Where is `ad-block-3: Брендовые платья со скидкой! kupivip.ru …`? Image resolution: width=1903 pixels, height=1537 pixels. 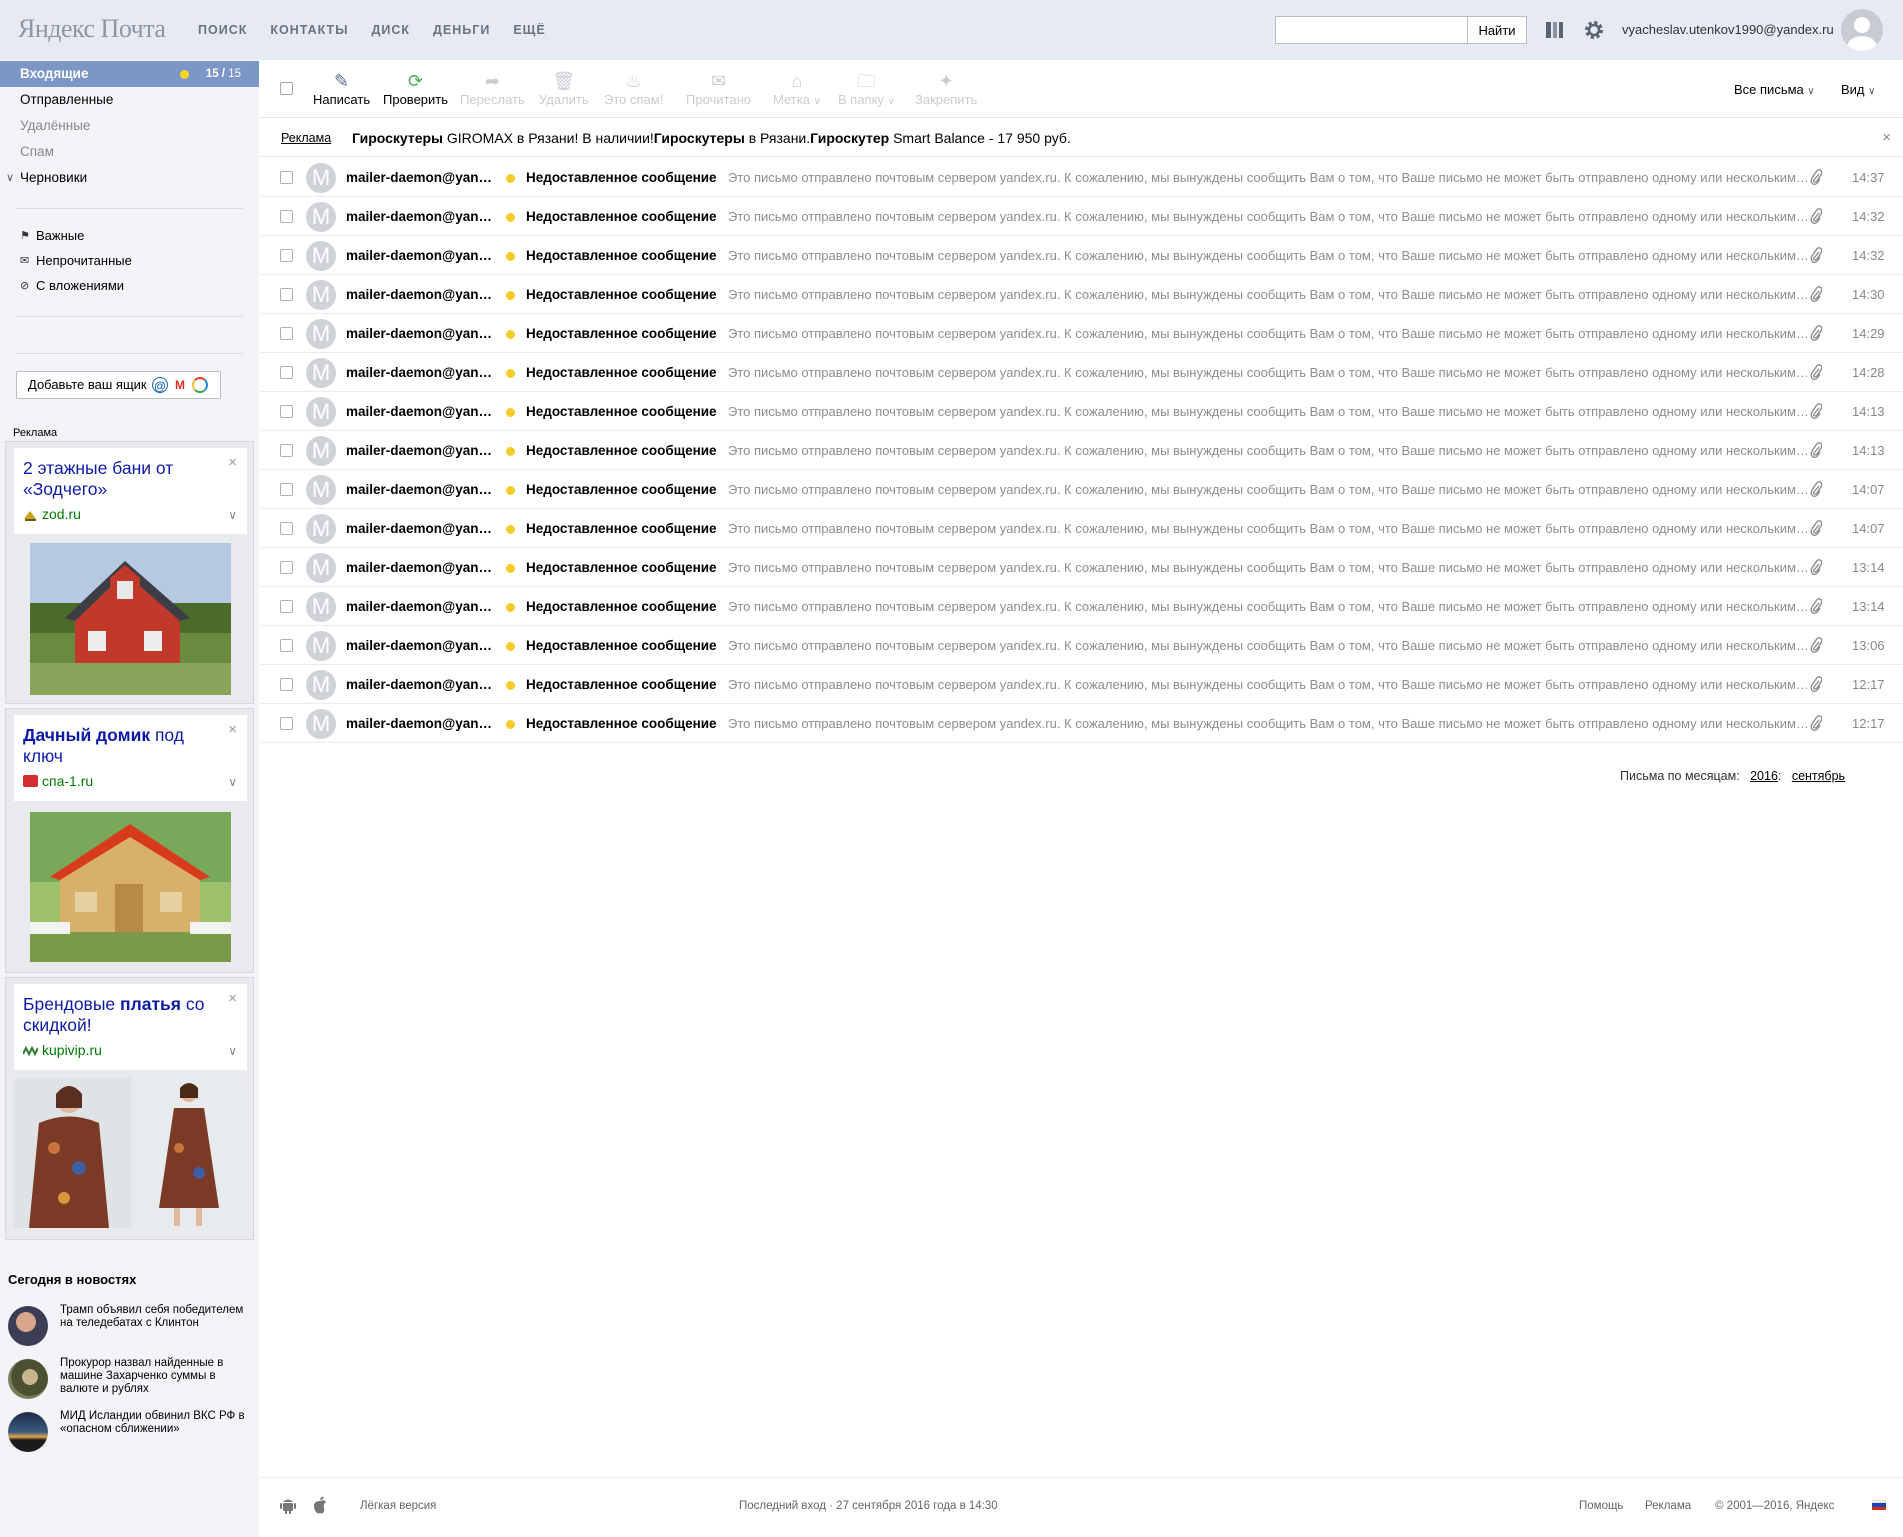 ad-block-3: Брендовые платья со скидкой! kupivip.ru … is located at coordinates (129, 1108).